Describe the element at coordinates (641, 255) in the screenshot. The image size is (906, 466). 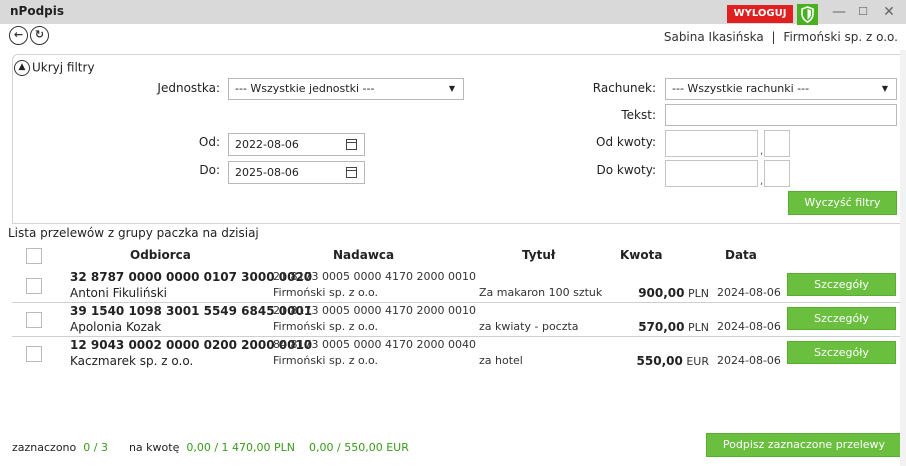
I see `column-header-amount: Kwota` at that location.